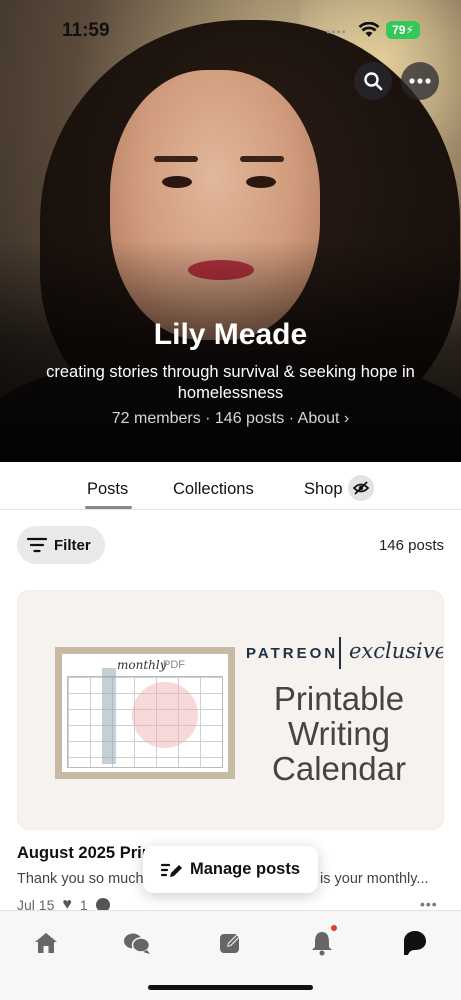 The width and height of the screenshot is (461, 1000). I want to click on nav-create, so click(231, 943).